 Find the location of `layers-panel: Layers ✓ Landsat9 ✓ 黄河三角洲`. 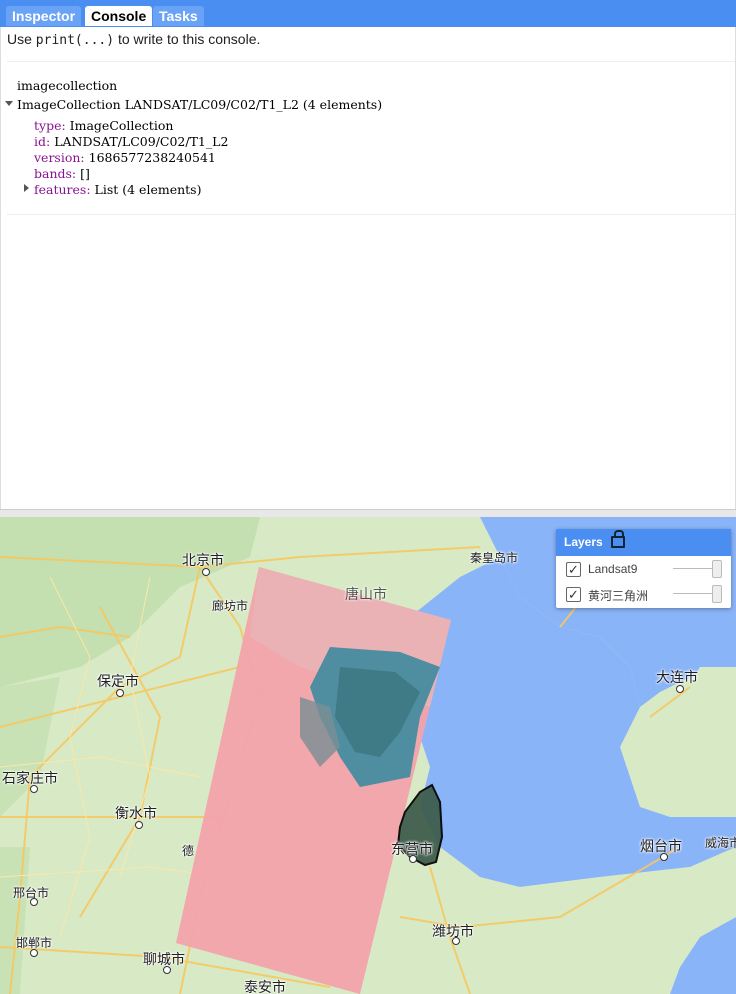

layers-panel: Layers ✓ Landsat9 ✓ 黄河三角洲 is located at coordinates (643, 568).